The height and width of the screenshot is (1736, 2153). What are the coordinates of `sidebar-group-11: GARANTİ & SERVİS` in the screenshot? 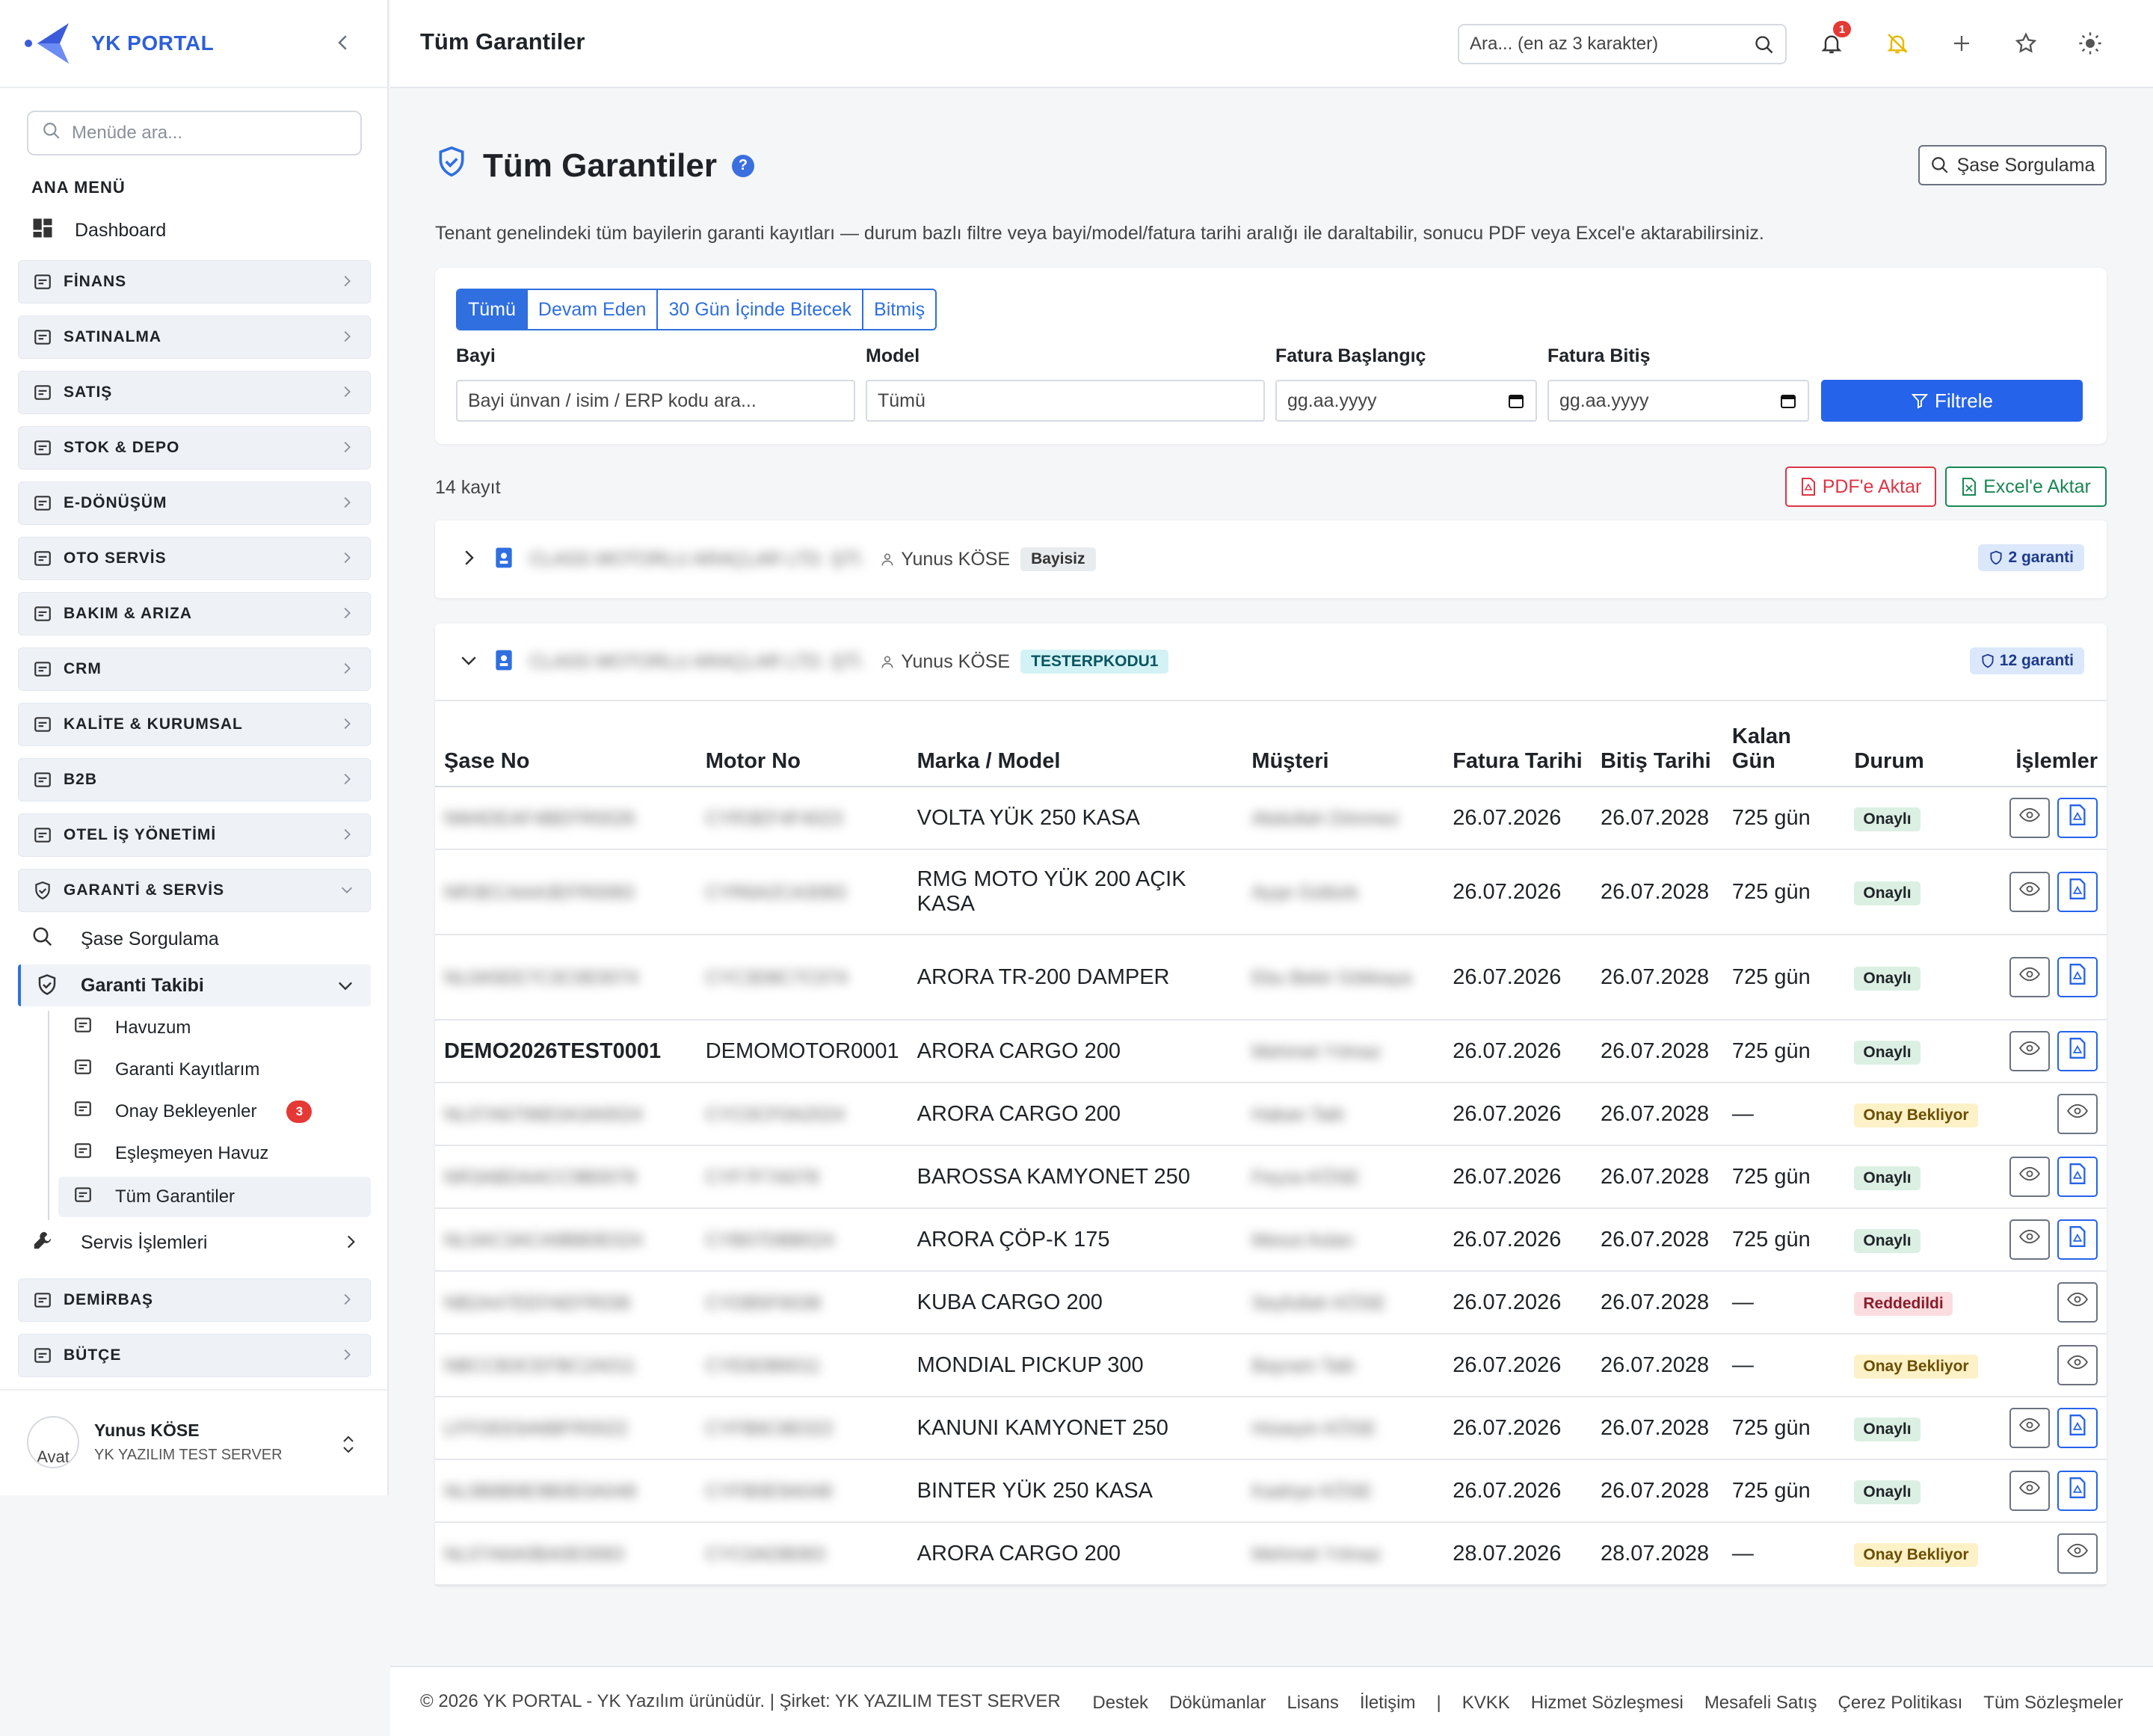 It's located at (194, 890).